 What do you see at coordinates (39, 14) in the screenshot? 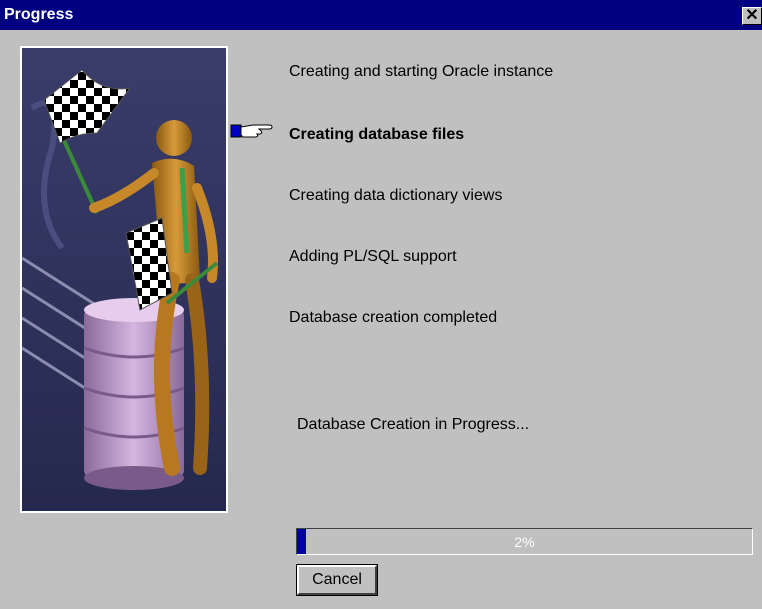
I see `window-title: Progress` at bounding box center [39, 14].